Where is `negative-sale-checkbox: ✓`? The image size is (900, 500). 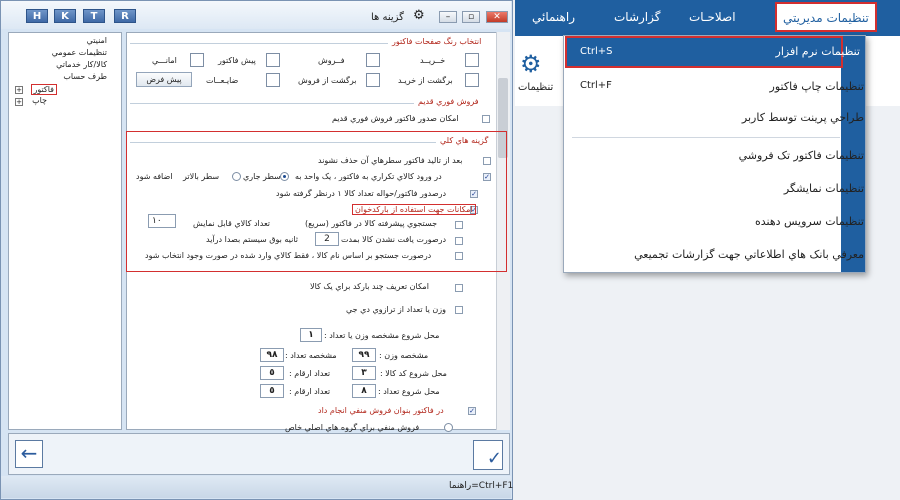
negative-sale-checkbox: ✓ is located at coordinates (472, 411).